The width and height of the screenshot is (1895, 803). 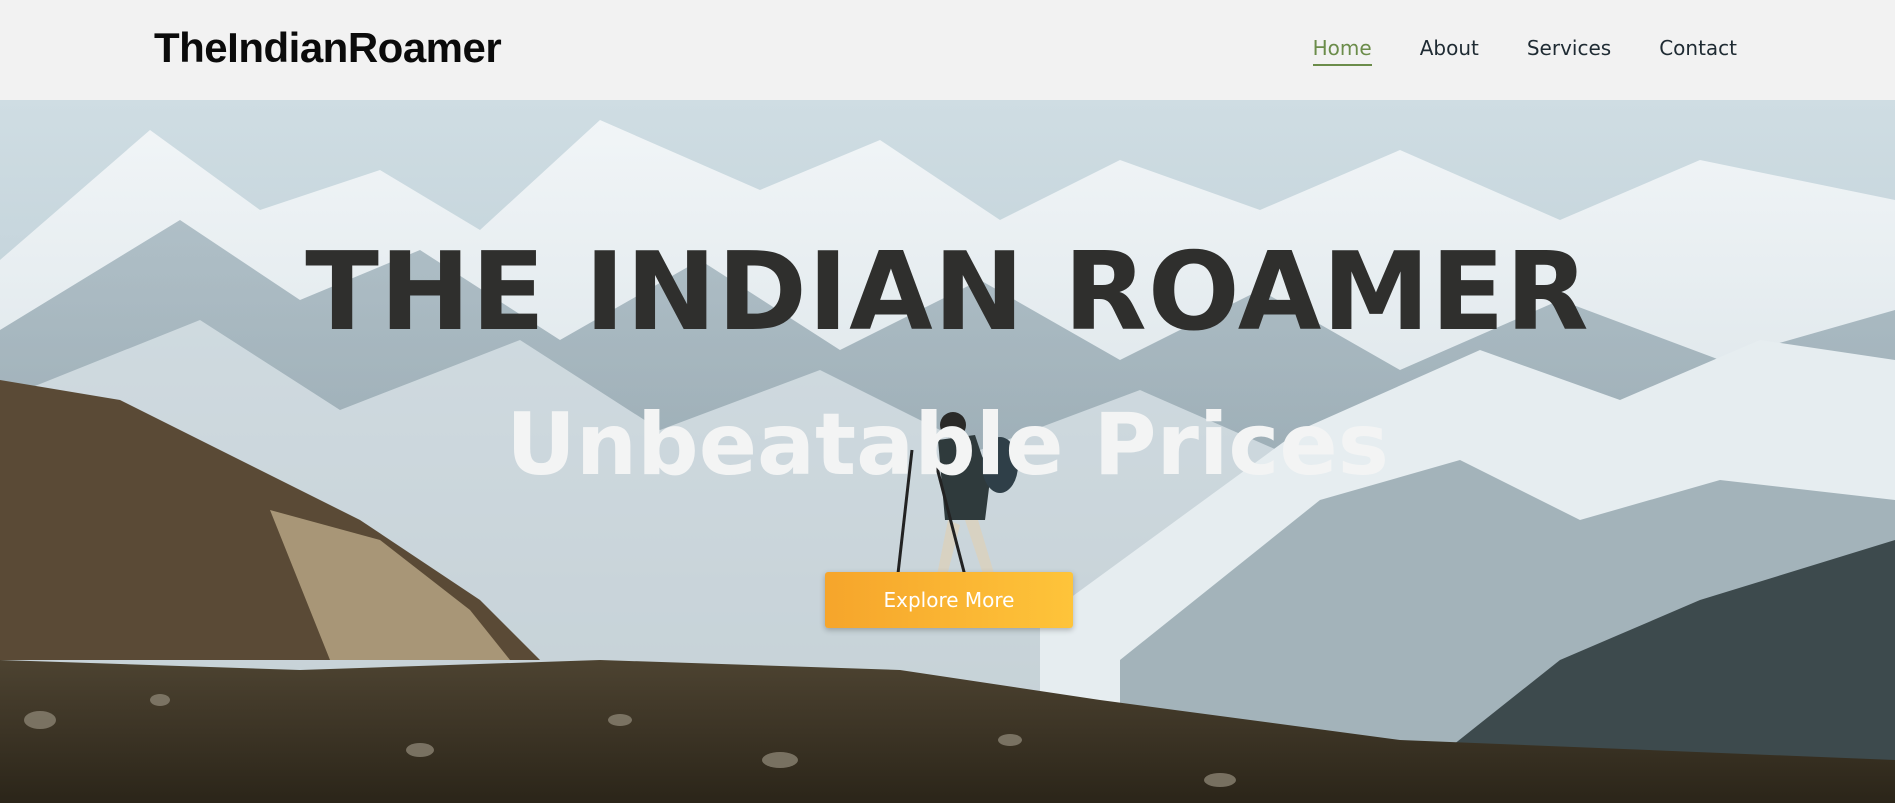 What do you see at coordinates (947, 445) in the screenshot?
I see `hero-subtitle: Unbeatable Prices` at bounding box center [947, 445].